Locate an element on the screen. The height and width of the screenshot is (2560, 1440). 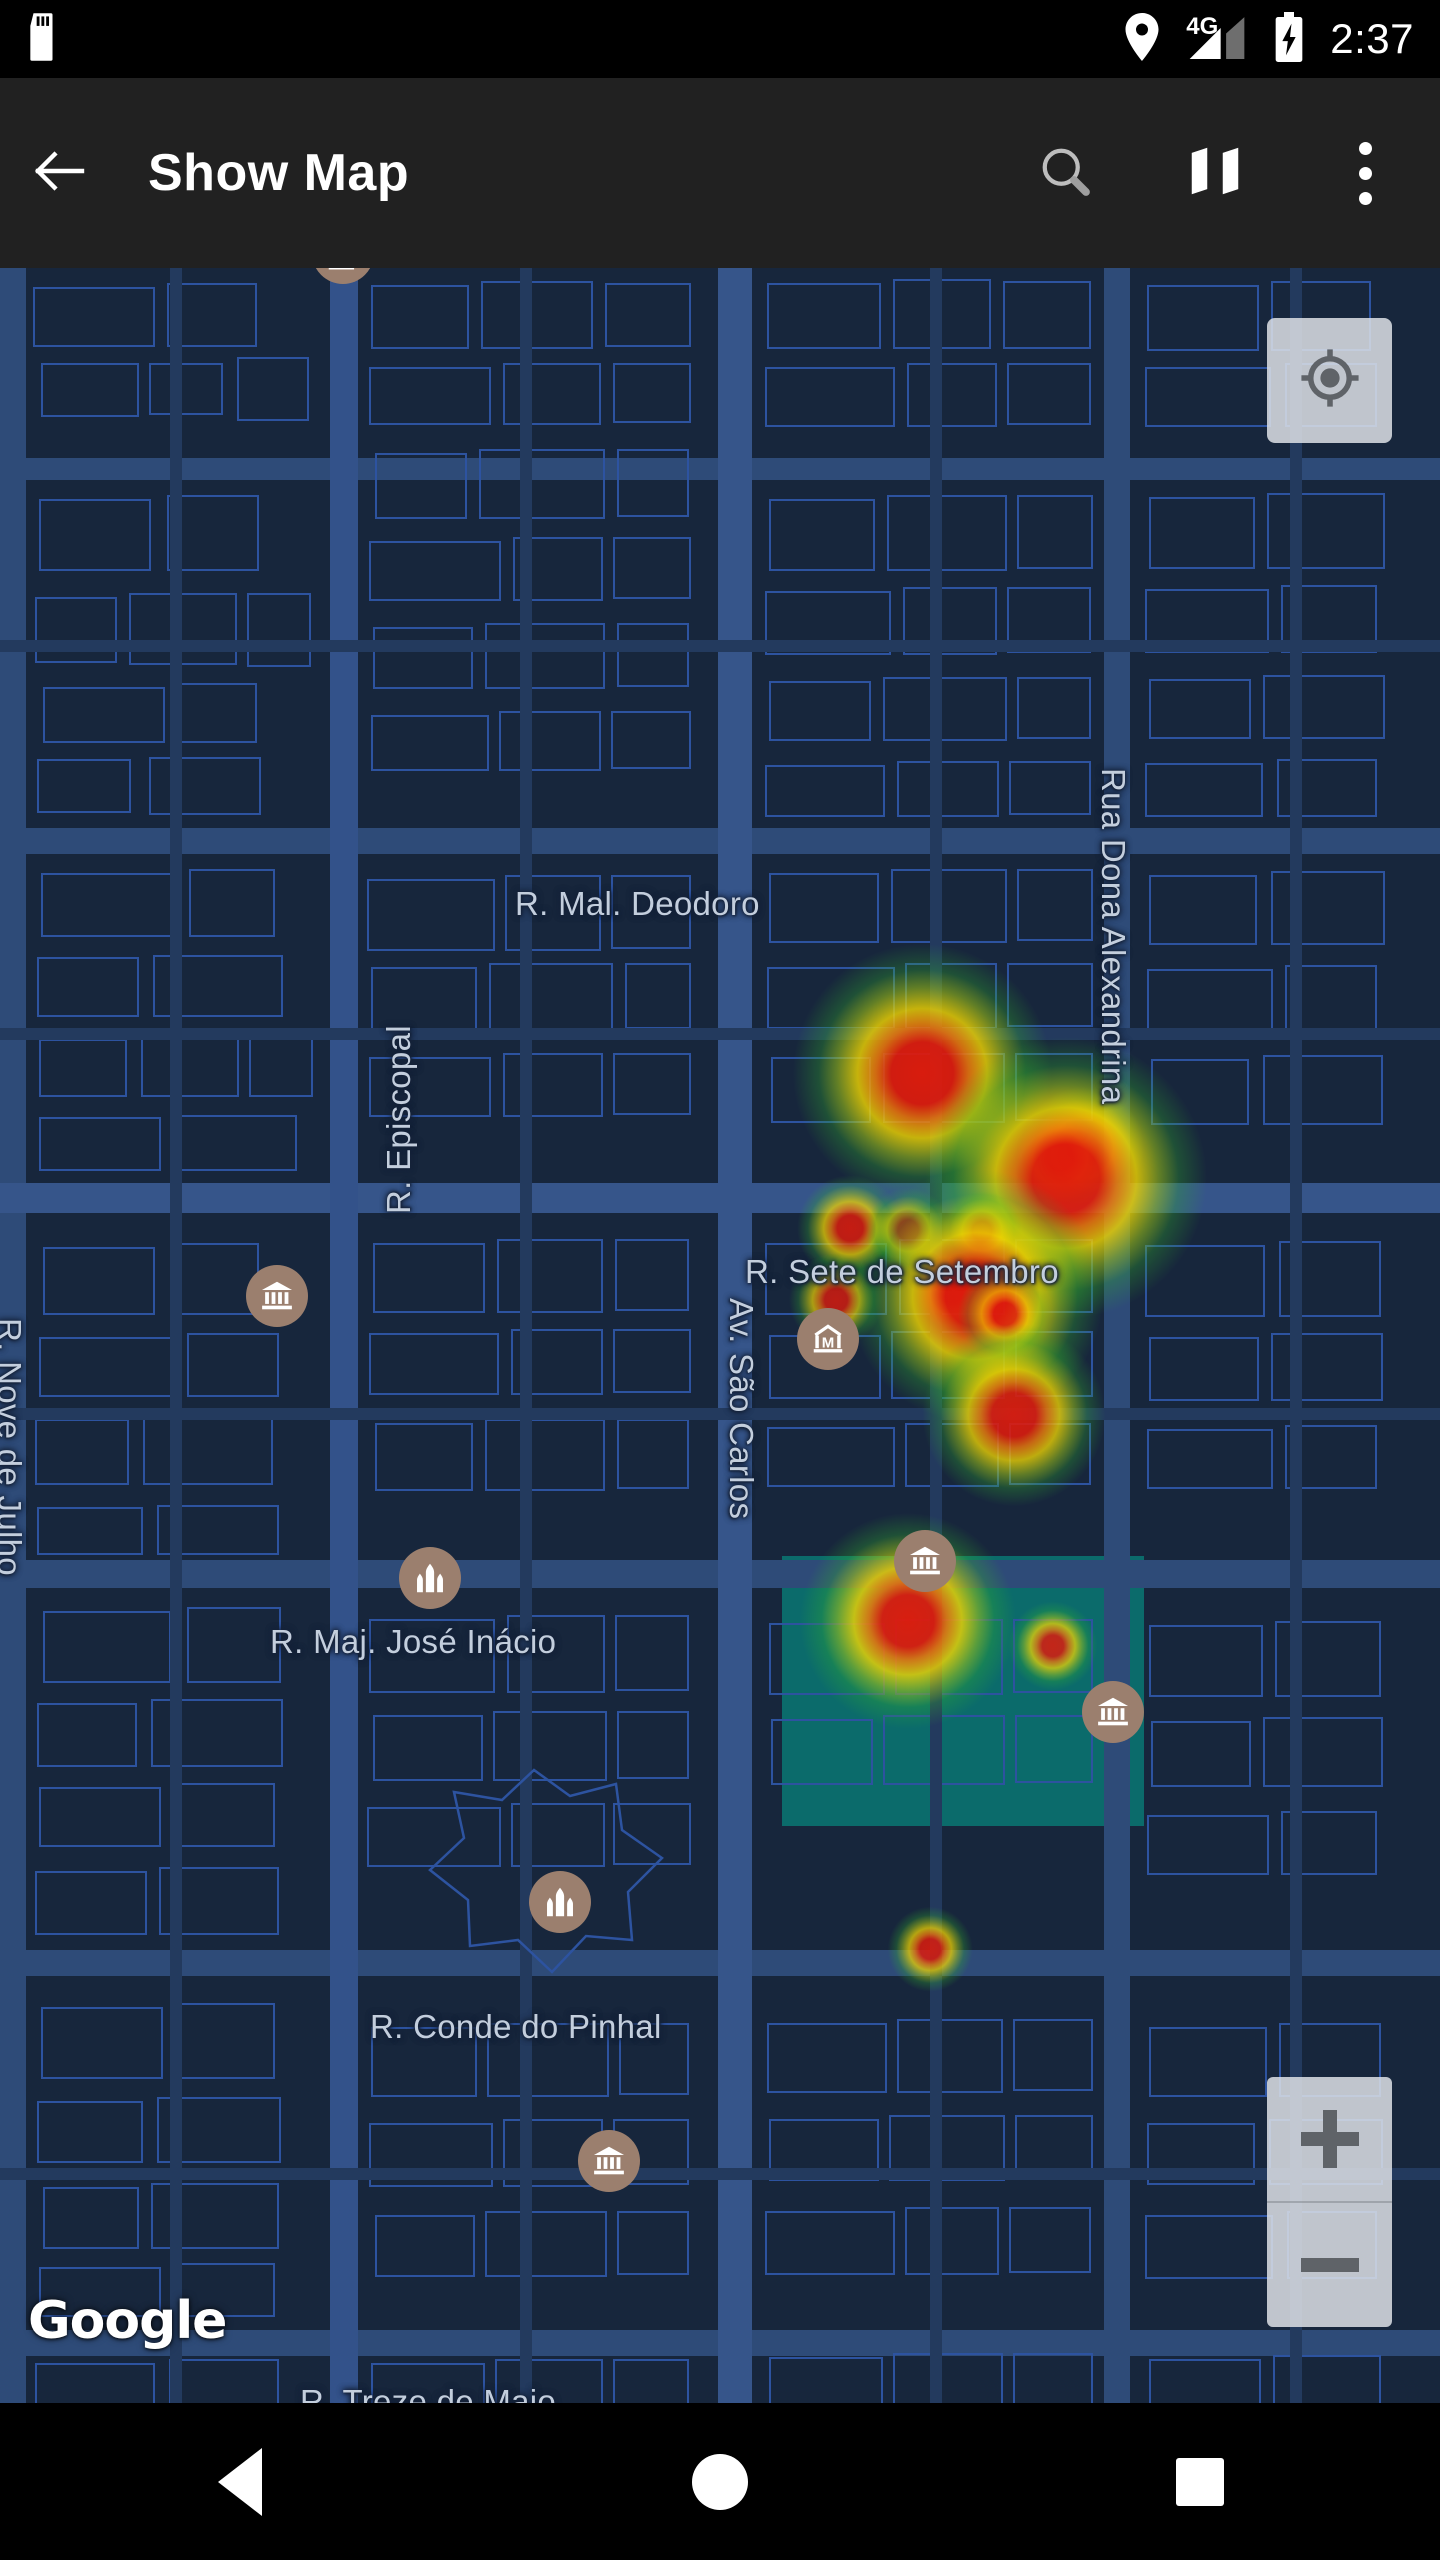
system-navigation-bar is located at coordinates (720, 2481).